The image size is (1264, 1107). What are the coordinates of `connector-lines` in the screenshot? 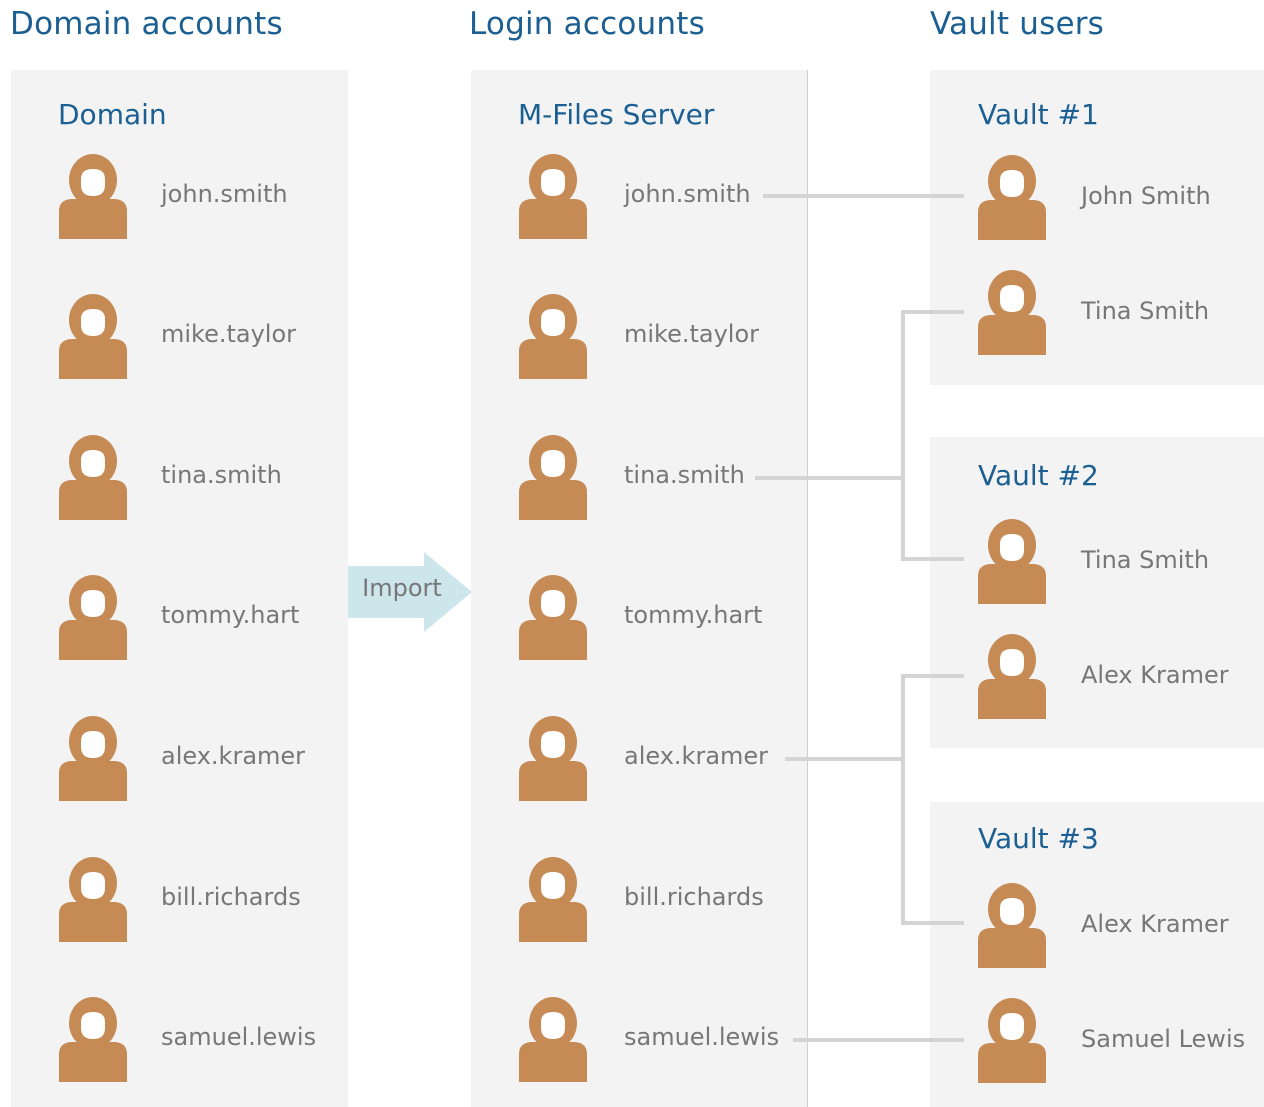 It's located at (859, 618).